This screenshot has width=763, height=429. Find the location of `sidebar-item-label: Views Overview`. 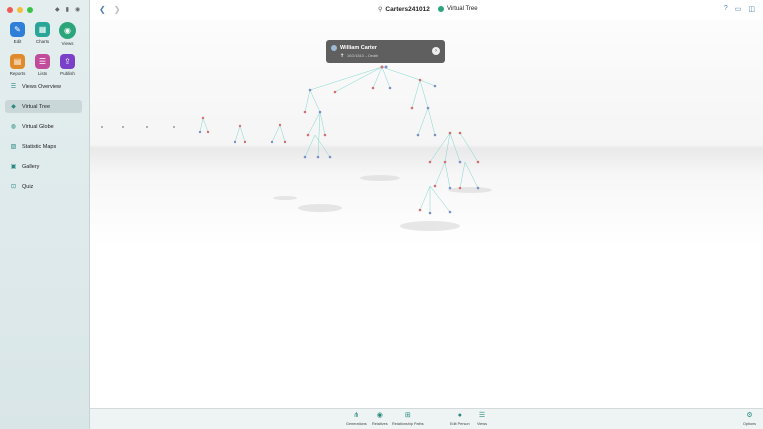

sidebar-item-label: Views Overview is located at coordinates (42, 86).